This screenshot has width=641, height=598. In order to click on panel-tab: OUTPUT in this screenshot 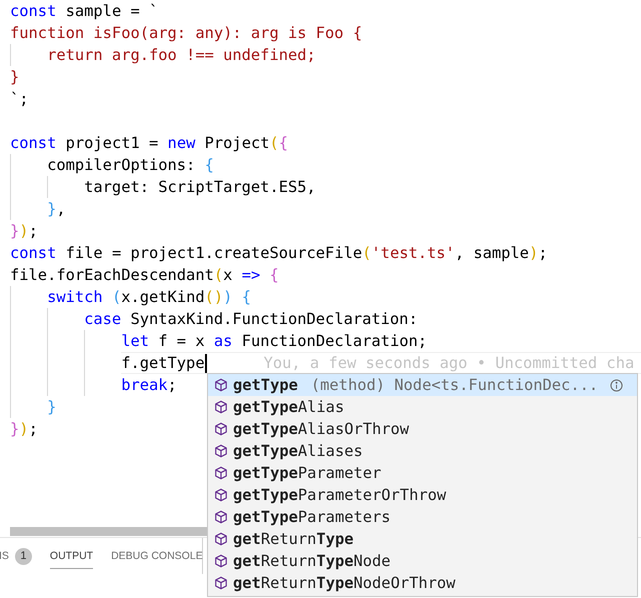, I will do `click(72, 556)`.